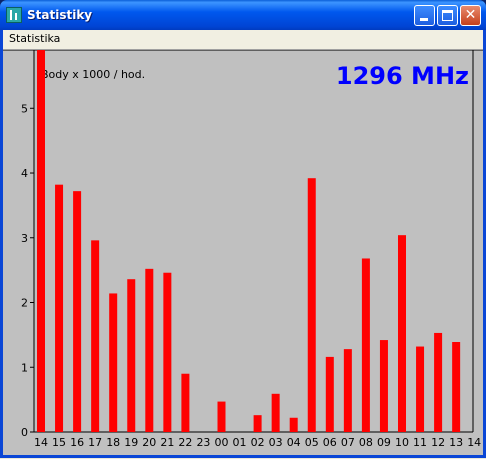  Describe the element at coordinates (294, 442) in the screenshot. I see `x-tick-label: 04` at that location.